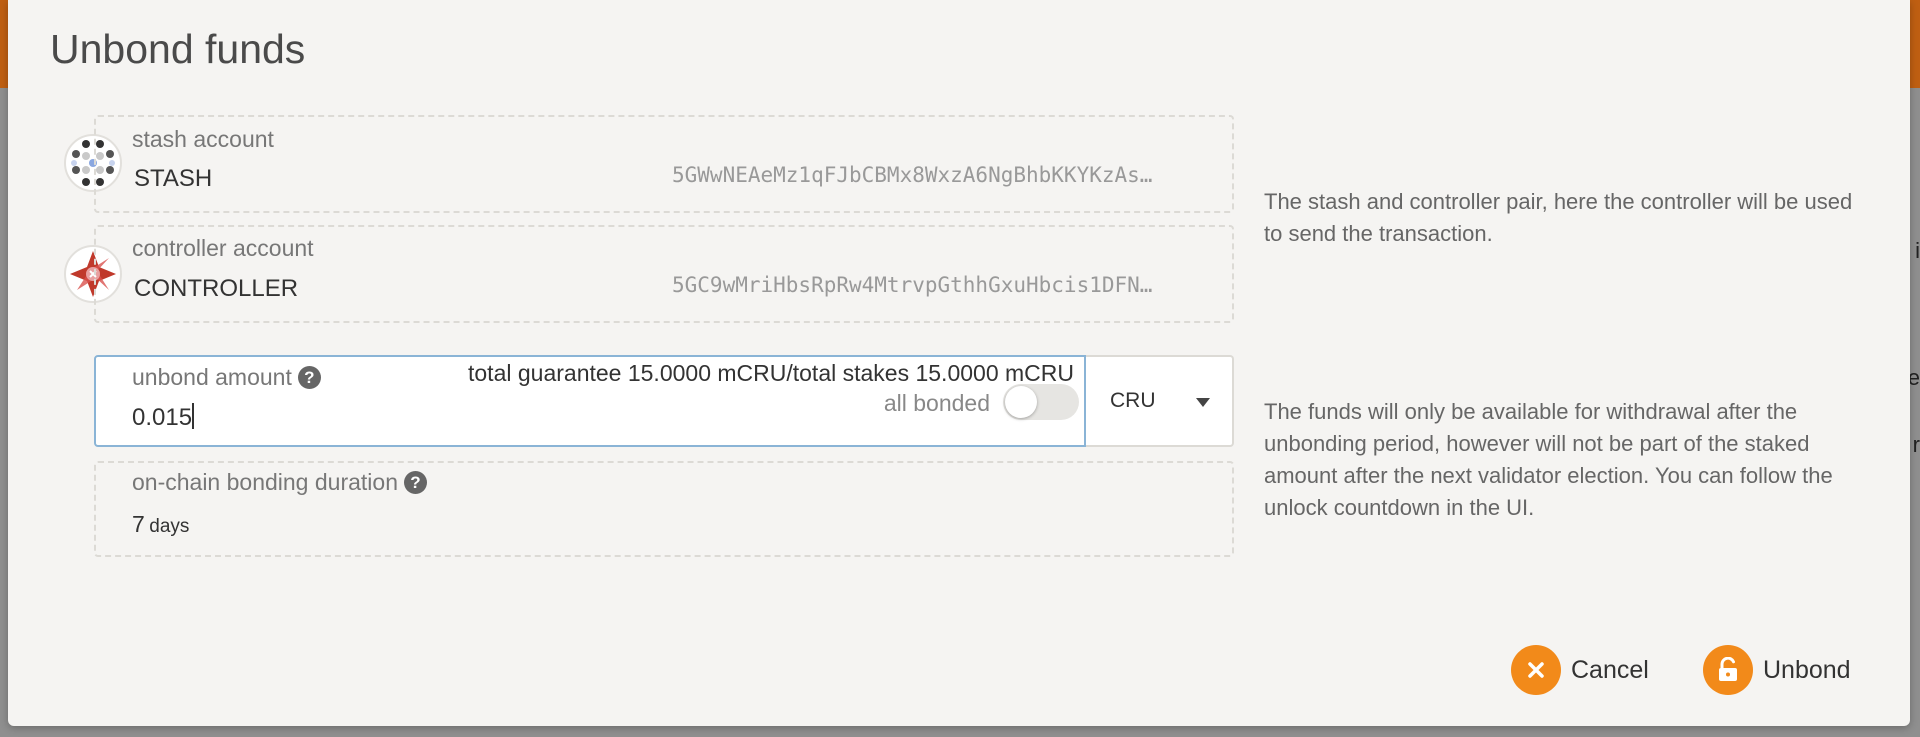 This screenshot has height=737, width=1920. Describe the element at coordinates (1536, 670) in the screenshot. I see `close-icon` at that location.